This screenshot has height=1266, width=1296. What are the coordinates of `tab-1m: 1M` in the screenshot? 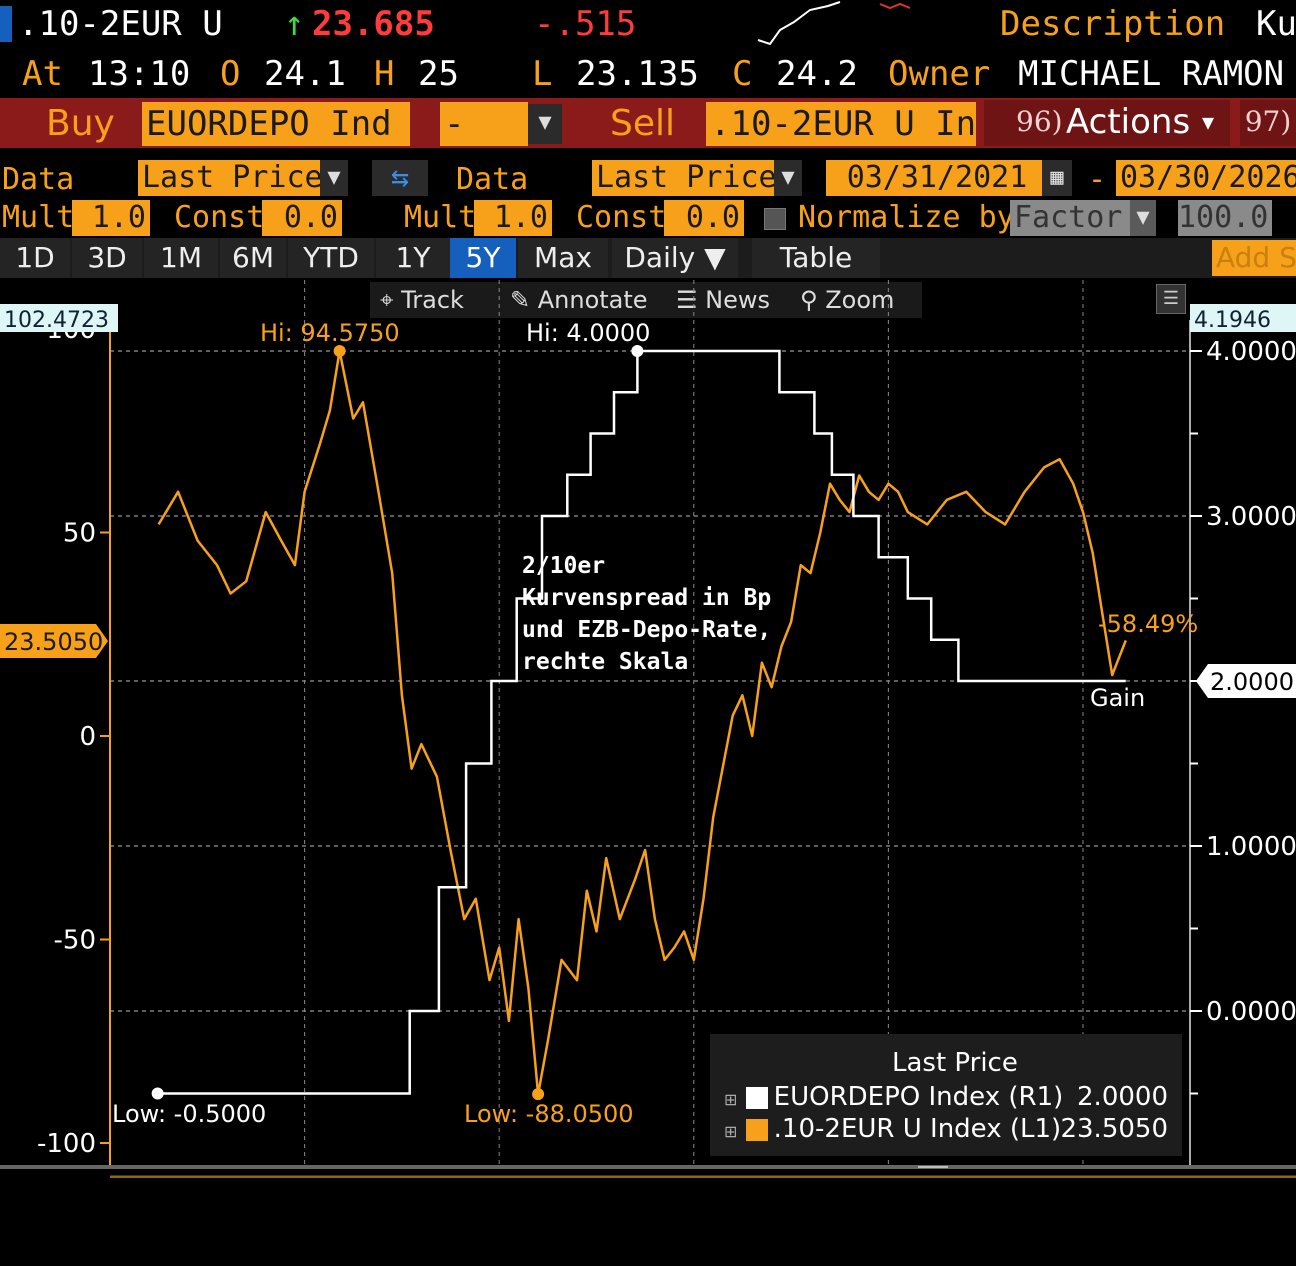 It's located at (181, 258).